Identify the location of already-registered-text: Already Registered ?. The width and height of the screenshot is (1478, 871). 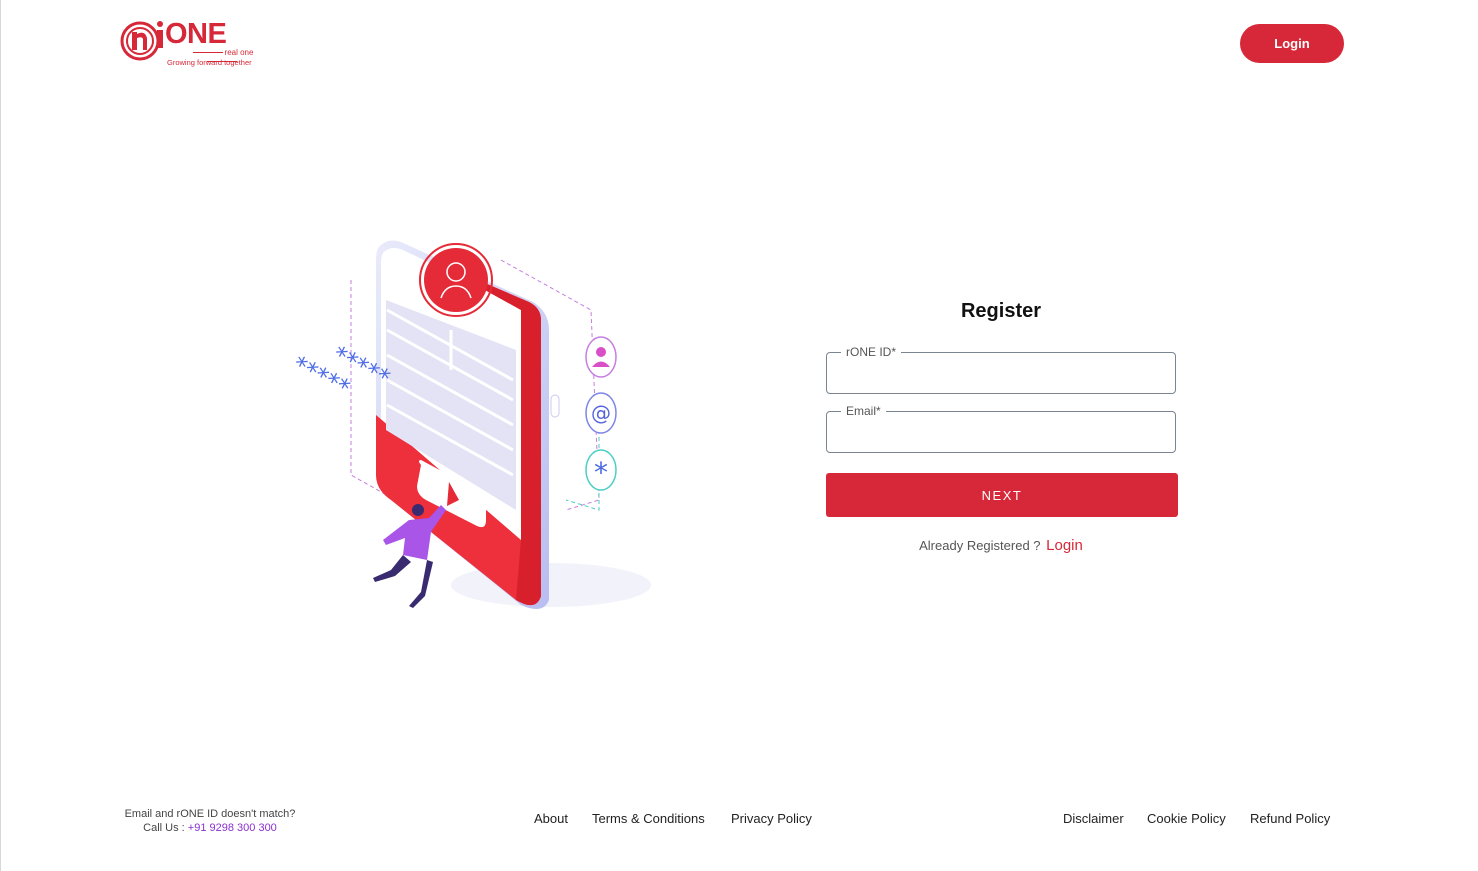
(980, 545).